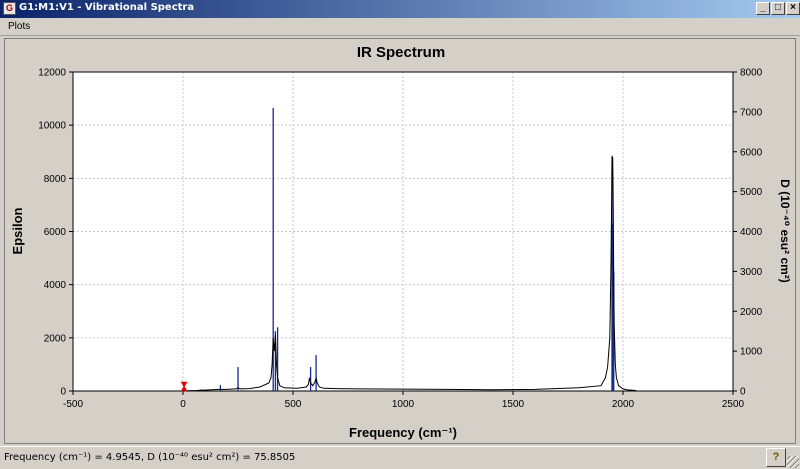 This screenshot has height=469, width=800. What do you see at coordinates (55, 232) in the screenshot?
I see `y-tick-label: 6000` at bounding box center [55, 232].